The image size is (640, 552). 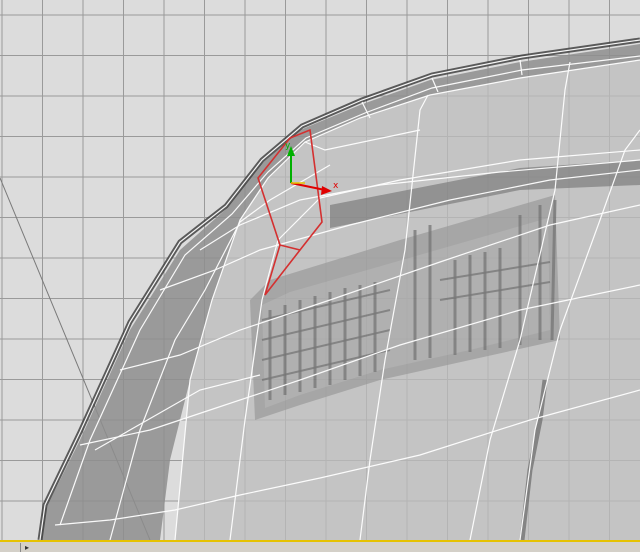 What do you see at coordinates (336, 186) in the screenshot?
I see `gizmo-x-label: x` at bounding box center [336, 186].